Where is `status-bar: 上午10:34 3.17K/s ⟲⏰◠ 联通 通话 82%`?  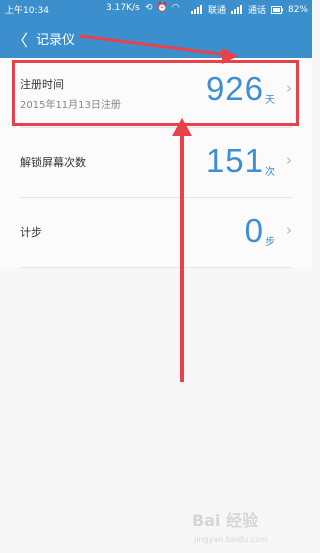 status-bar: 上午10:34 3.17K/s ⟲⏰◠ 联通 通话 82% is located at coordinates (156, 9).